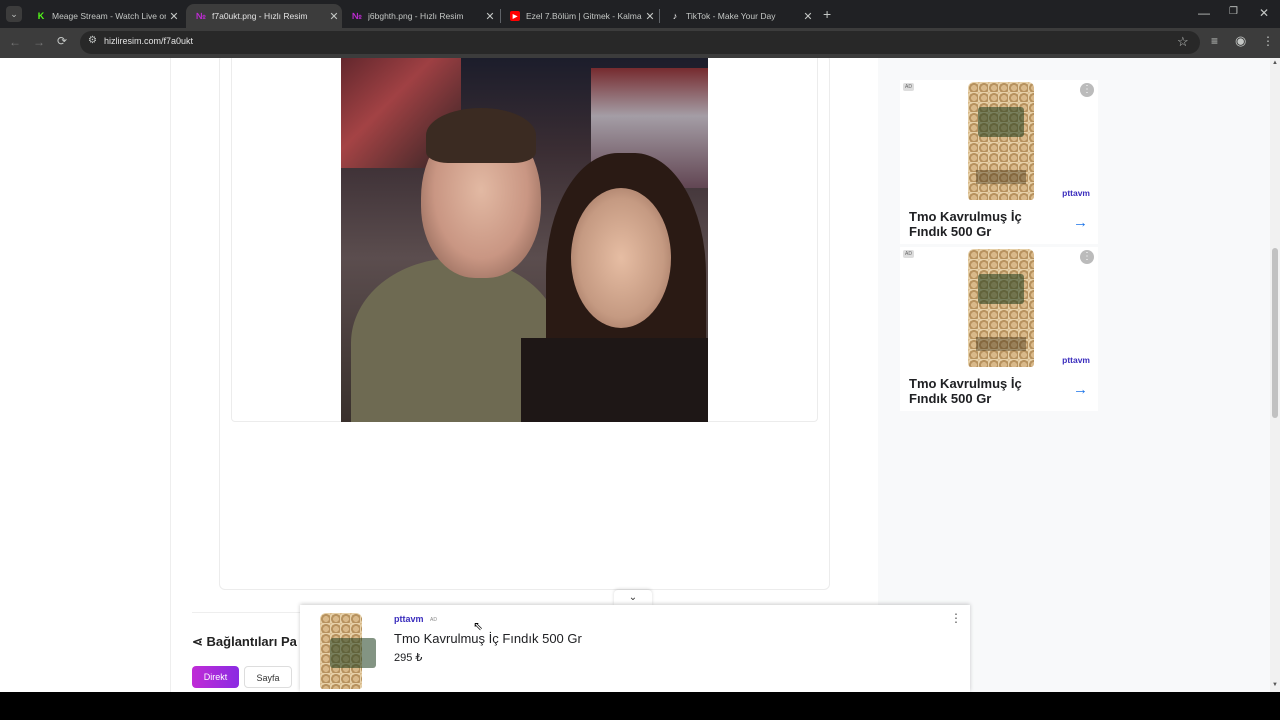 This screenshot has height=720, width=1280. What do you see at coordinates (614, 380) in the screenshot?
I see `photo-person-top` at bounding box center [614, 380].